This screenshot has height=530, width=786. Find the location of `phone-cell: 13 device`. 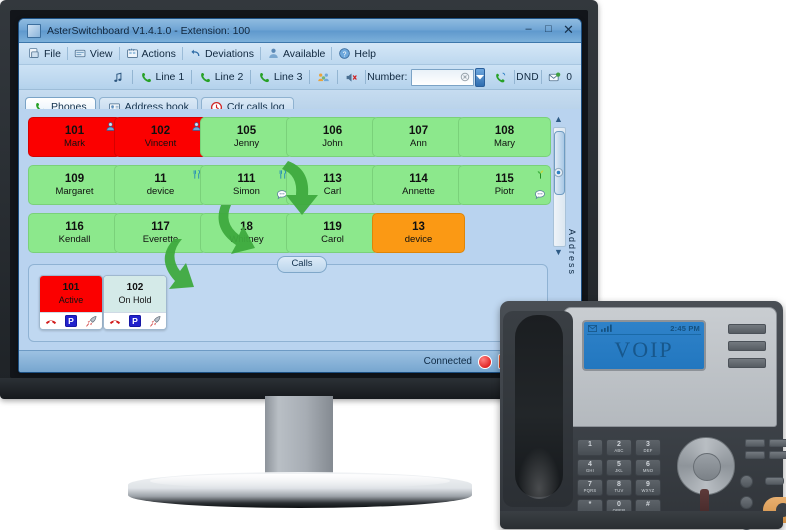

phone-cell: 13 device is located at coordinates (418, 233).